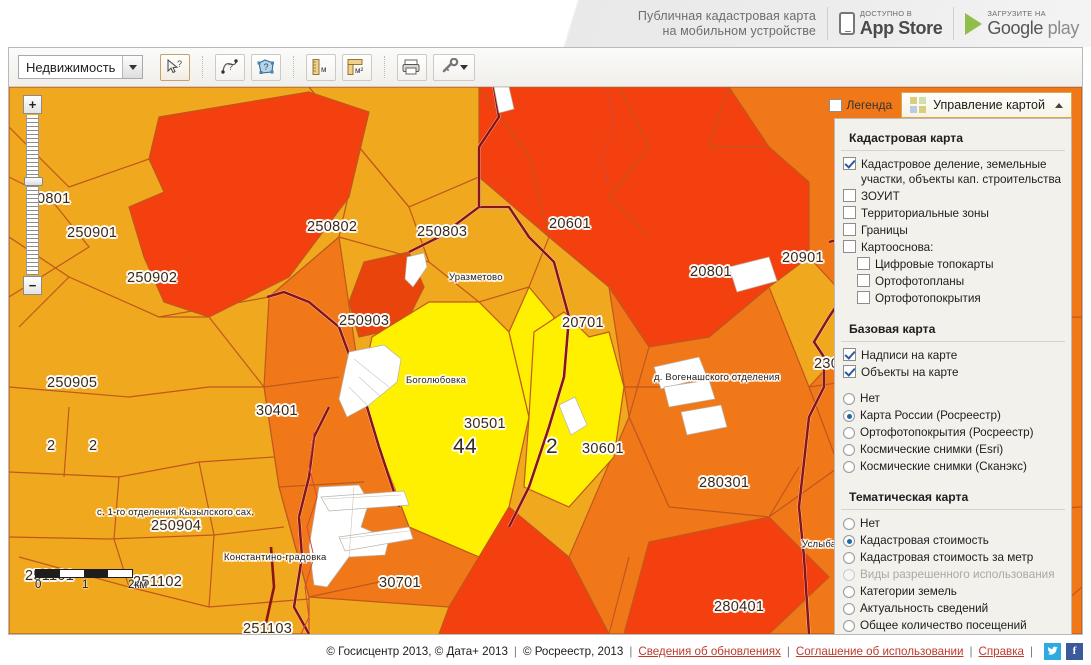  What do you see at coordinates (953, 449) in the screenshot?
I see `base-map-radio-item: Космические снимки (Esri)` at bounding box center [953, 449].